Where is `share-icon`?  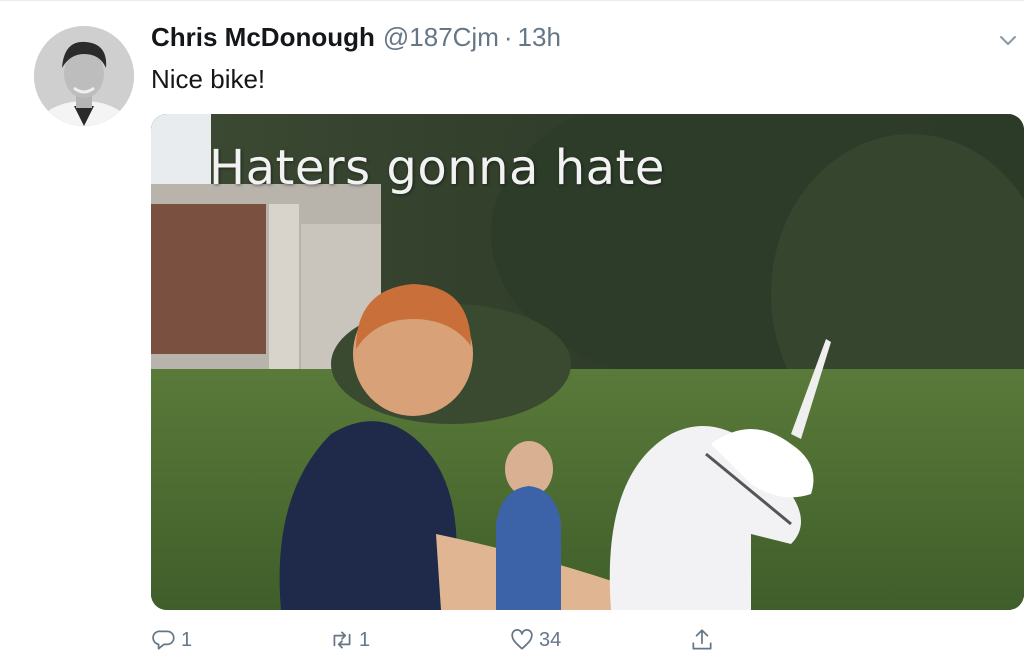
share-icon is located at coordinates (702, 639).